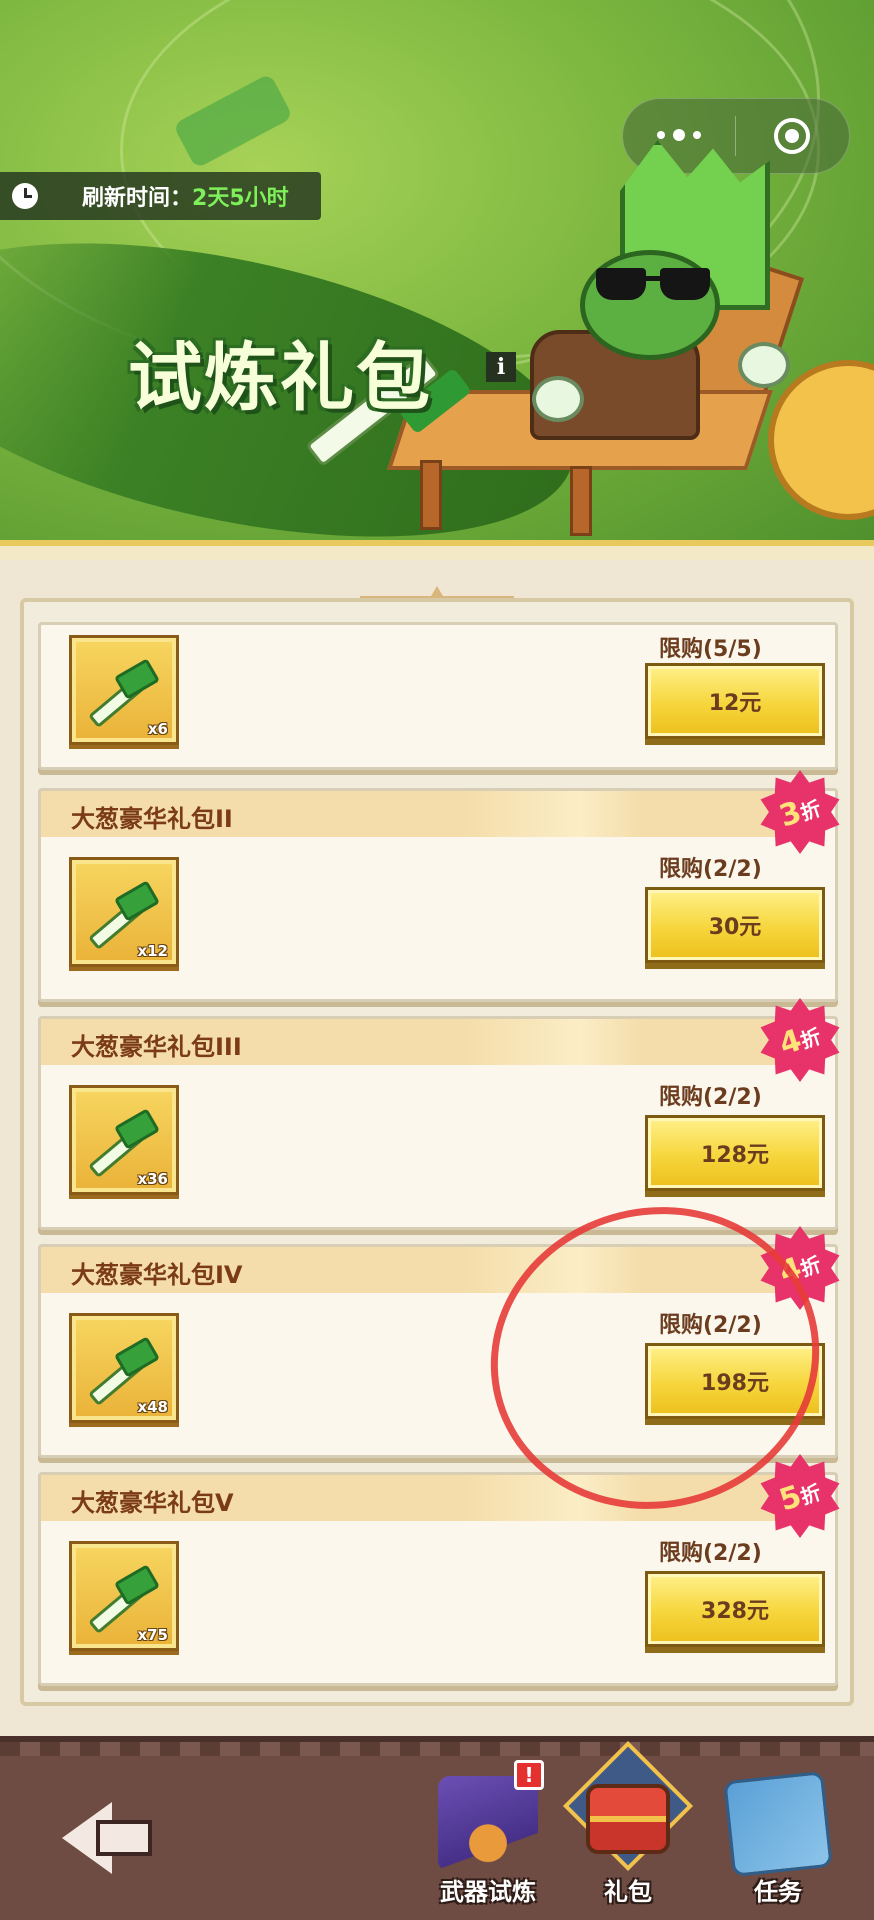  What do you see at coordinates (240, 198) in the screenshot?
I see `refresh-value: 2天5小时` at bounding box center [240, 198].